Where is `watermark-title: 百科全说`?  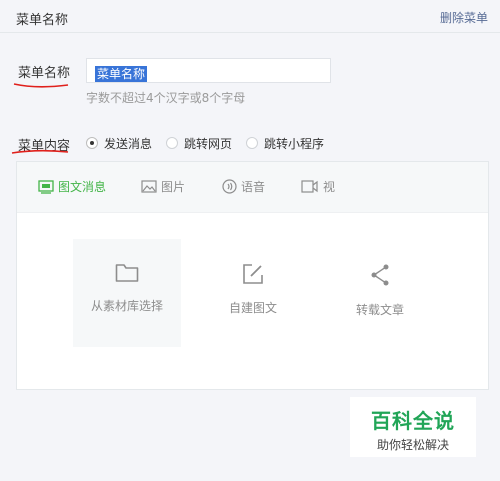
watermark-title: 百科全说 is located at coordinates (413, 421).